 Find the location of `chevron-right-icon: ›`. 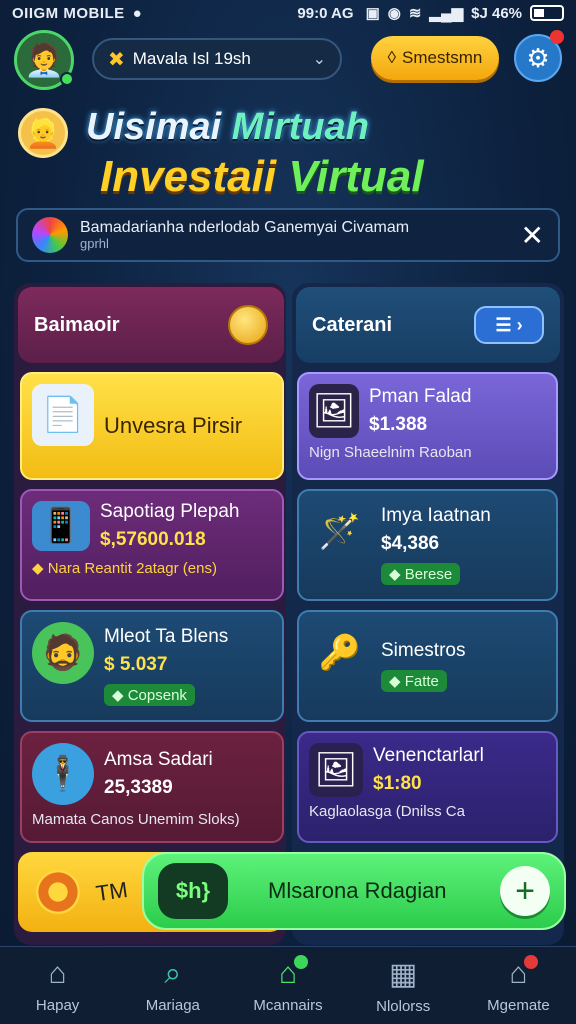

chevron-right-icon: › is located at coordinates (519, 324).